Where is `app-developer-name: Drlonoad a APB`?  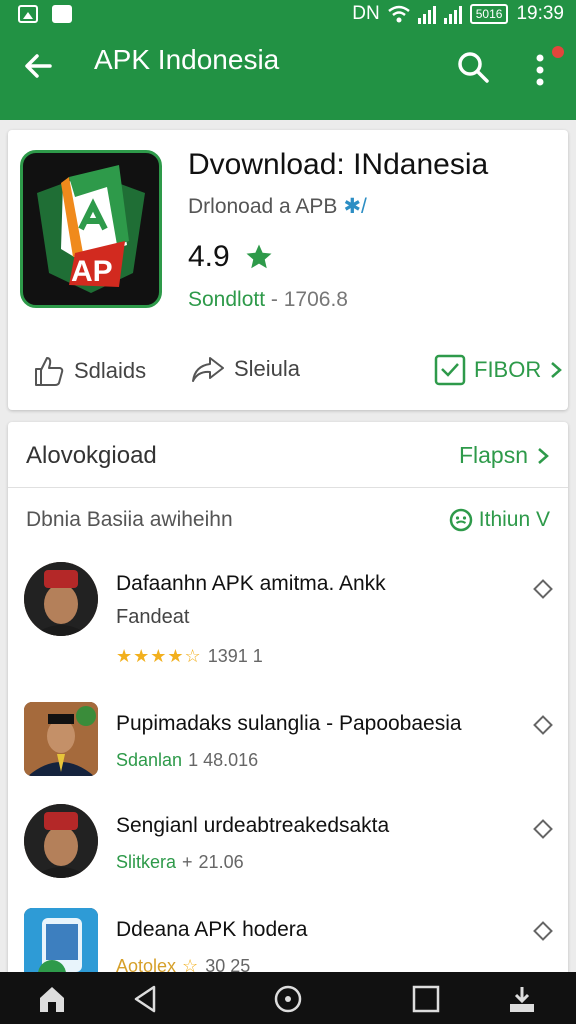
app-developer-name: Drlonoad a APB is located at coordinates (263, 206).